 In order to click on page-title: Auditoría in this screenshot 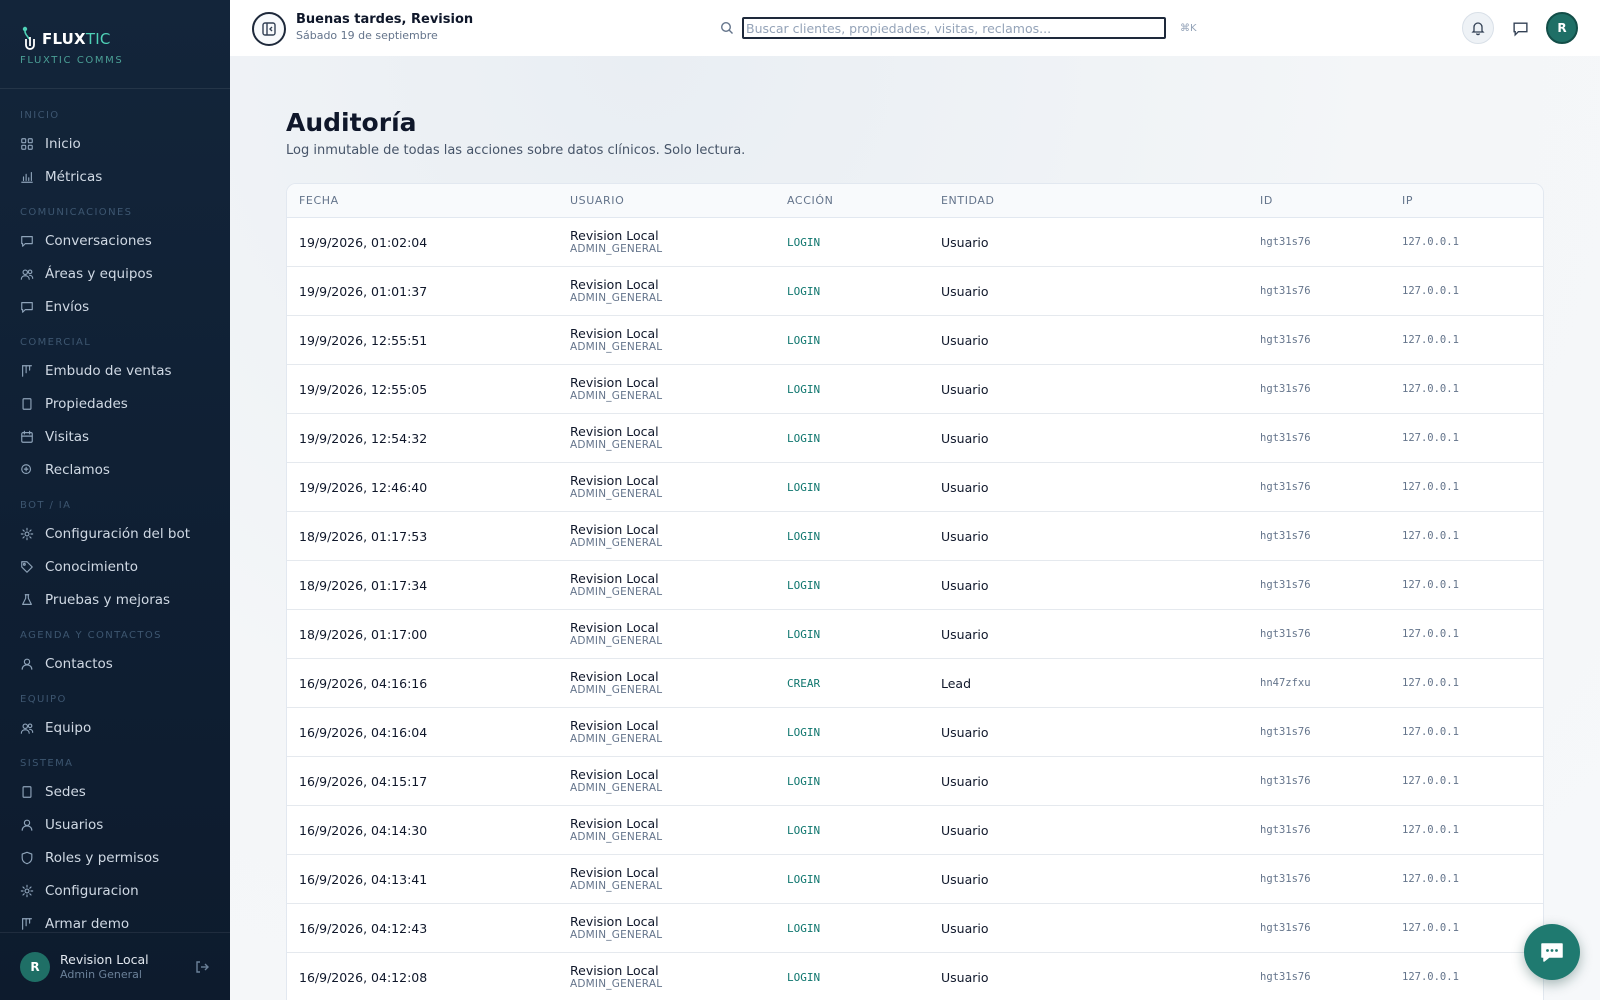, I will do `click(351, 122)`.